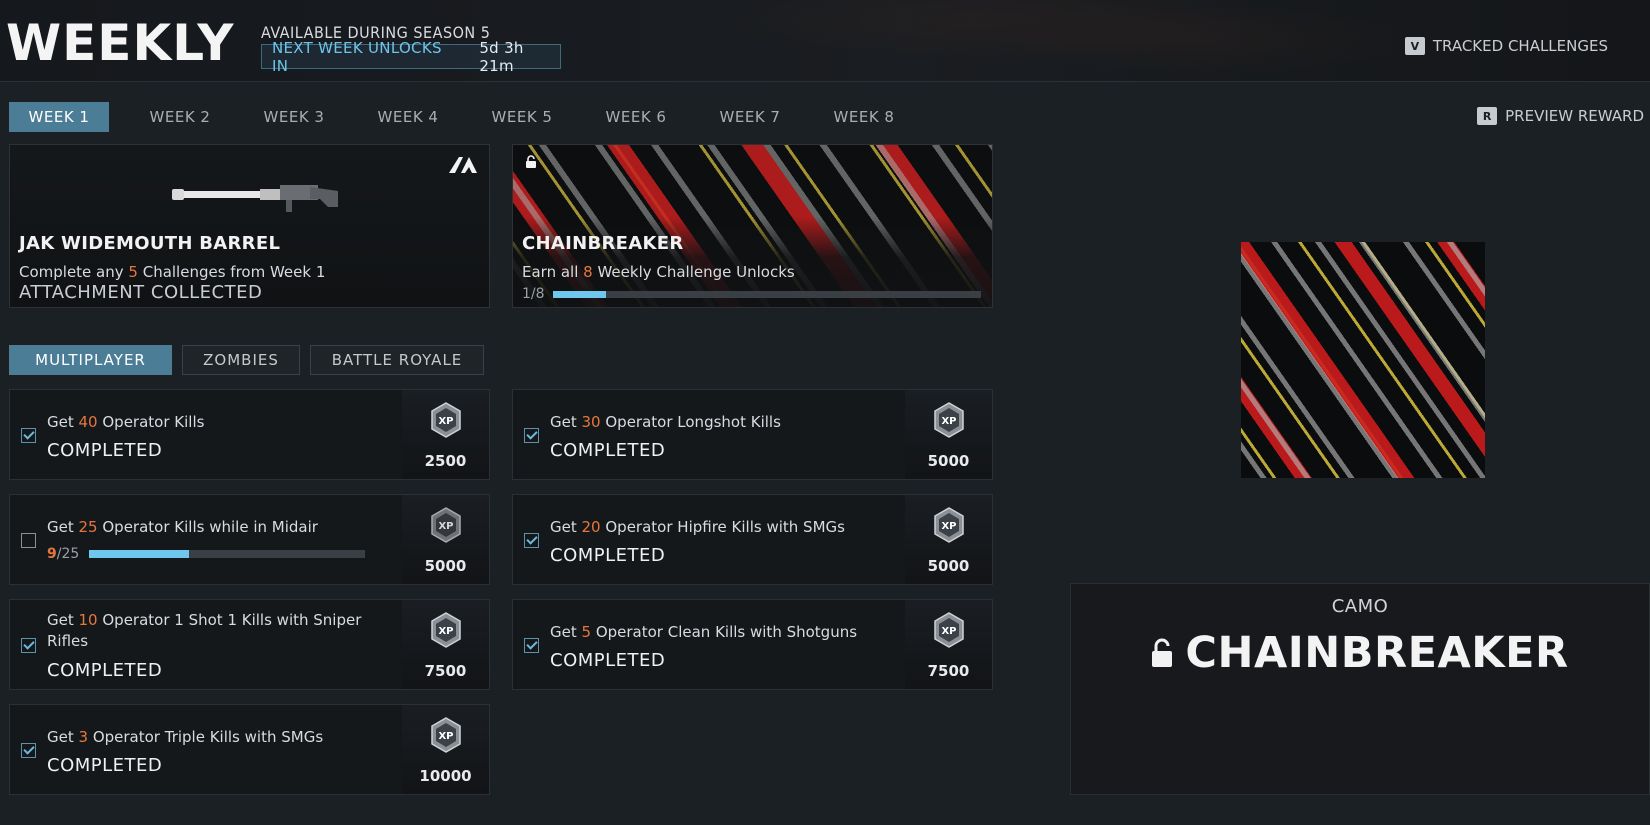 The image size is (1650, 825). What do you see at coordinates (180, 117) in the screenshot?
I see `tab-week-2: WEEK 2` at bounding box center [180, 117].